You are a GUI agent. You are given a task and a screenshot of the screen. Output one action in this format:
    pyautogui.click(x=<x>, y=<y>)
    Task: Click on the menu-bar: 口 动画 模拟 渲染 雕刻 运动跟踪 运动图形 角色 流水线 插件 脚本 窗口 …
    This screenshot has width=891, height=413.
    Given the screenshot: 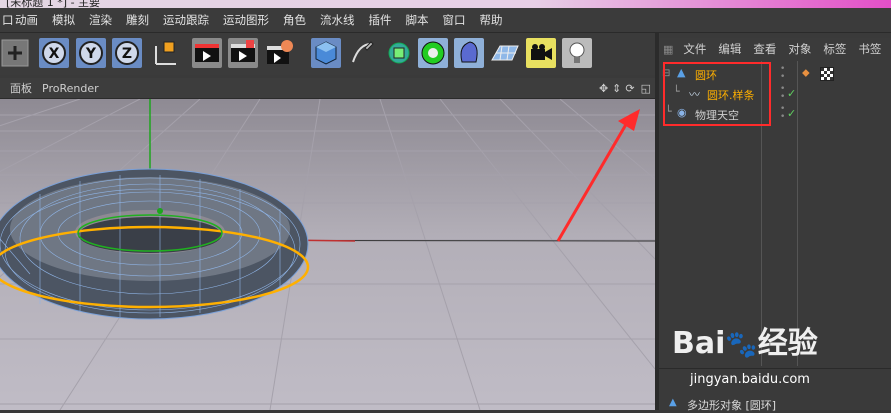 What is the action you would take?
    pyautogui.click(x=445, y=20)
    